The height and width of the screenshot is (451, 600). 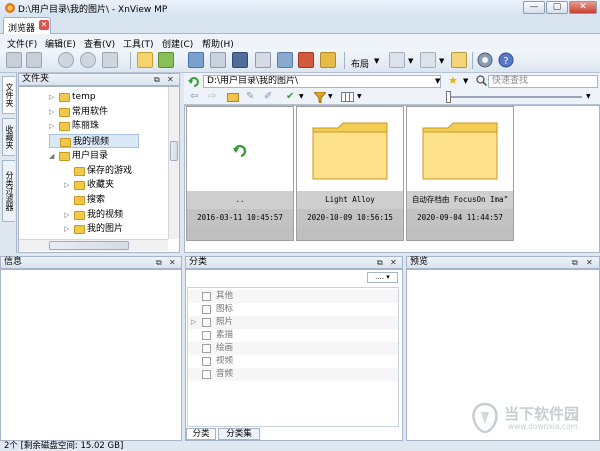 I want to click on wallpaper-icon, so click(x=306, y=60).